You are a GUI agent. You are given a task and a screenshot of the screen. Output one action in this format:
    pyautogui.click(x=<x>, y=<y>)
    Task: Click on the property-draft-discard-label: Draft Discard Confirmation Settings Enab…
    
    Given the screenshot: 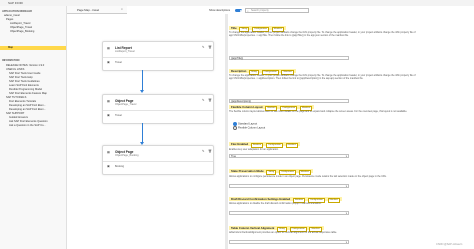 What is the action you would take?
    pyautogui.click(x=285, y=200)
    